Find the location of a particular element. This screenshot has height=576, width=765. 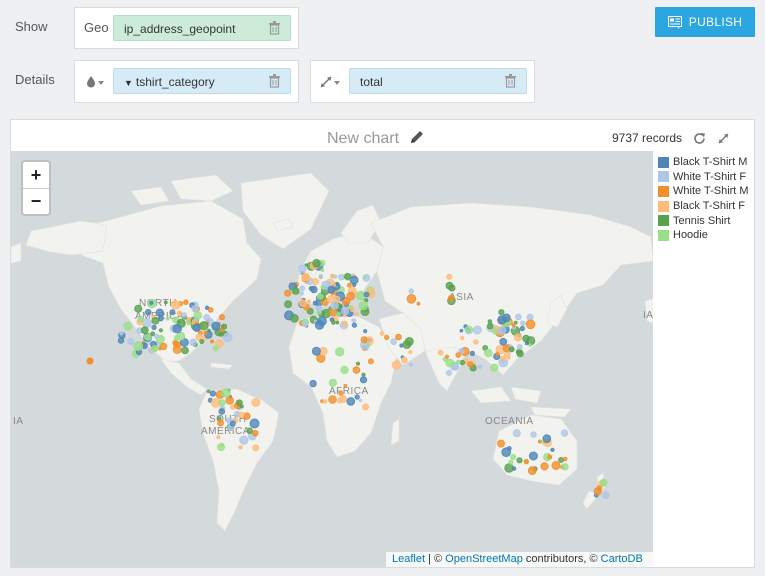

size-field-pill: total is located at coordinates (438, 81).